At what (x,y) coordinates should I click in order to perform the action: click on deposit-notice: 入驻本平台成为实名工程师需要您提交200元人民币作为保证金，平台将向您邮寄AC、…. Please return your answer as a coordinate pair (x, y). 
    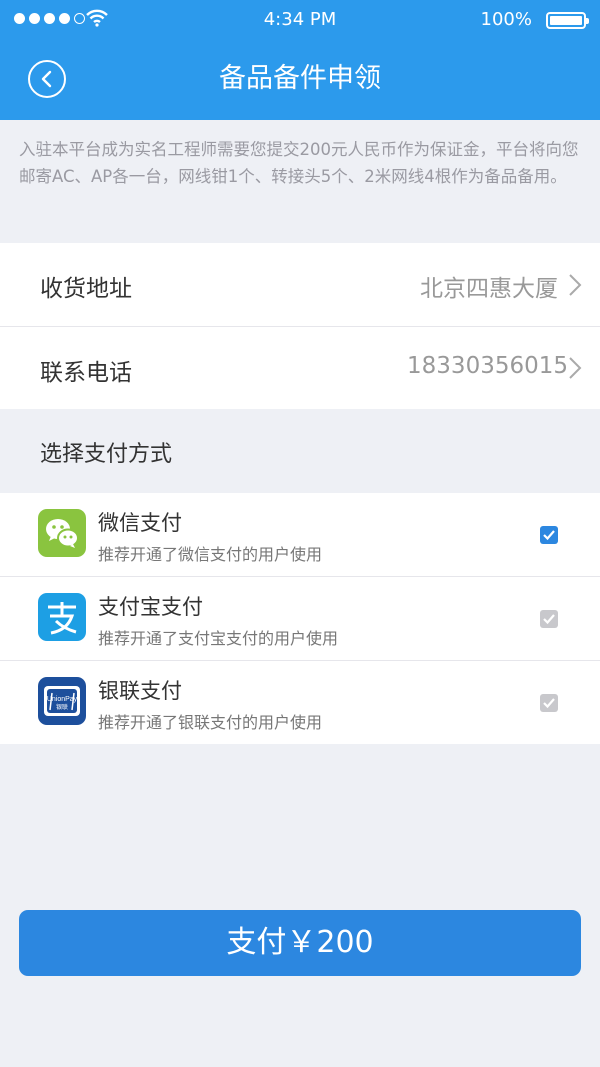
    Looking at the image, I should click on (299, 163).